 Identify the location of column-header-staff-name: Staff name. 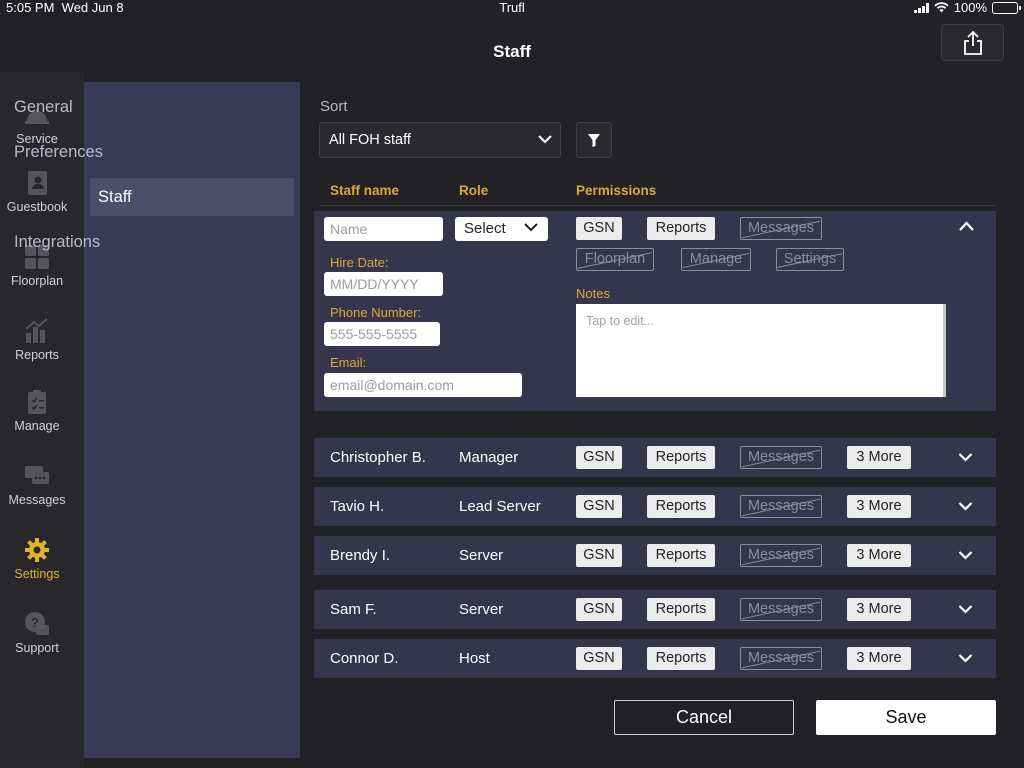
(364, 190).